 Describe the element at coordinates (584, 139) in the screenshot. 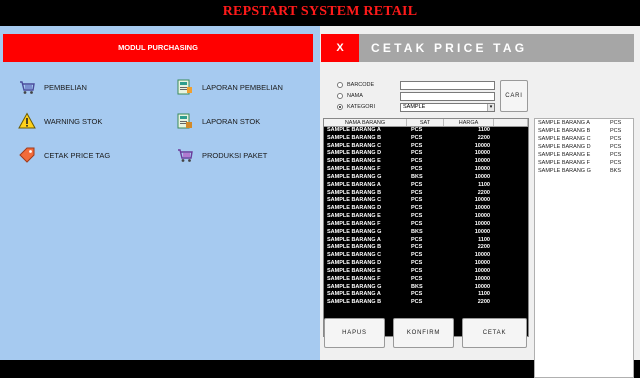

I see `list-item: SAMPLE BARANG C PCS` at that location.